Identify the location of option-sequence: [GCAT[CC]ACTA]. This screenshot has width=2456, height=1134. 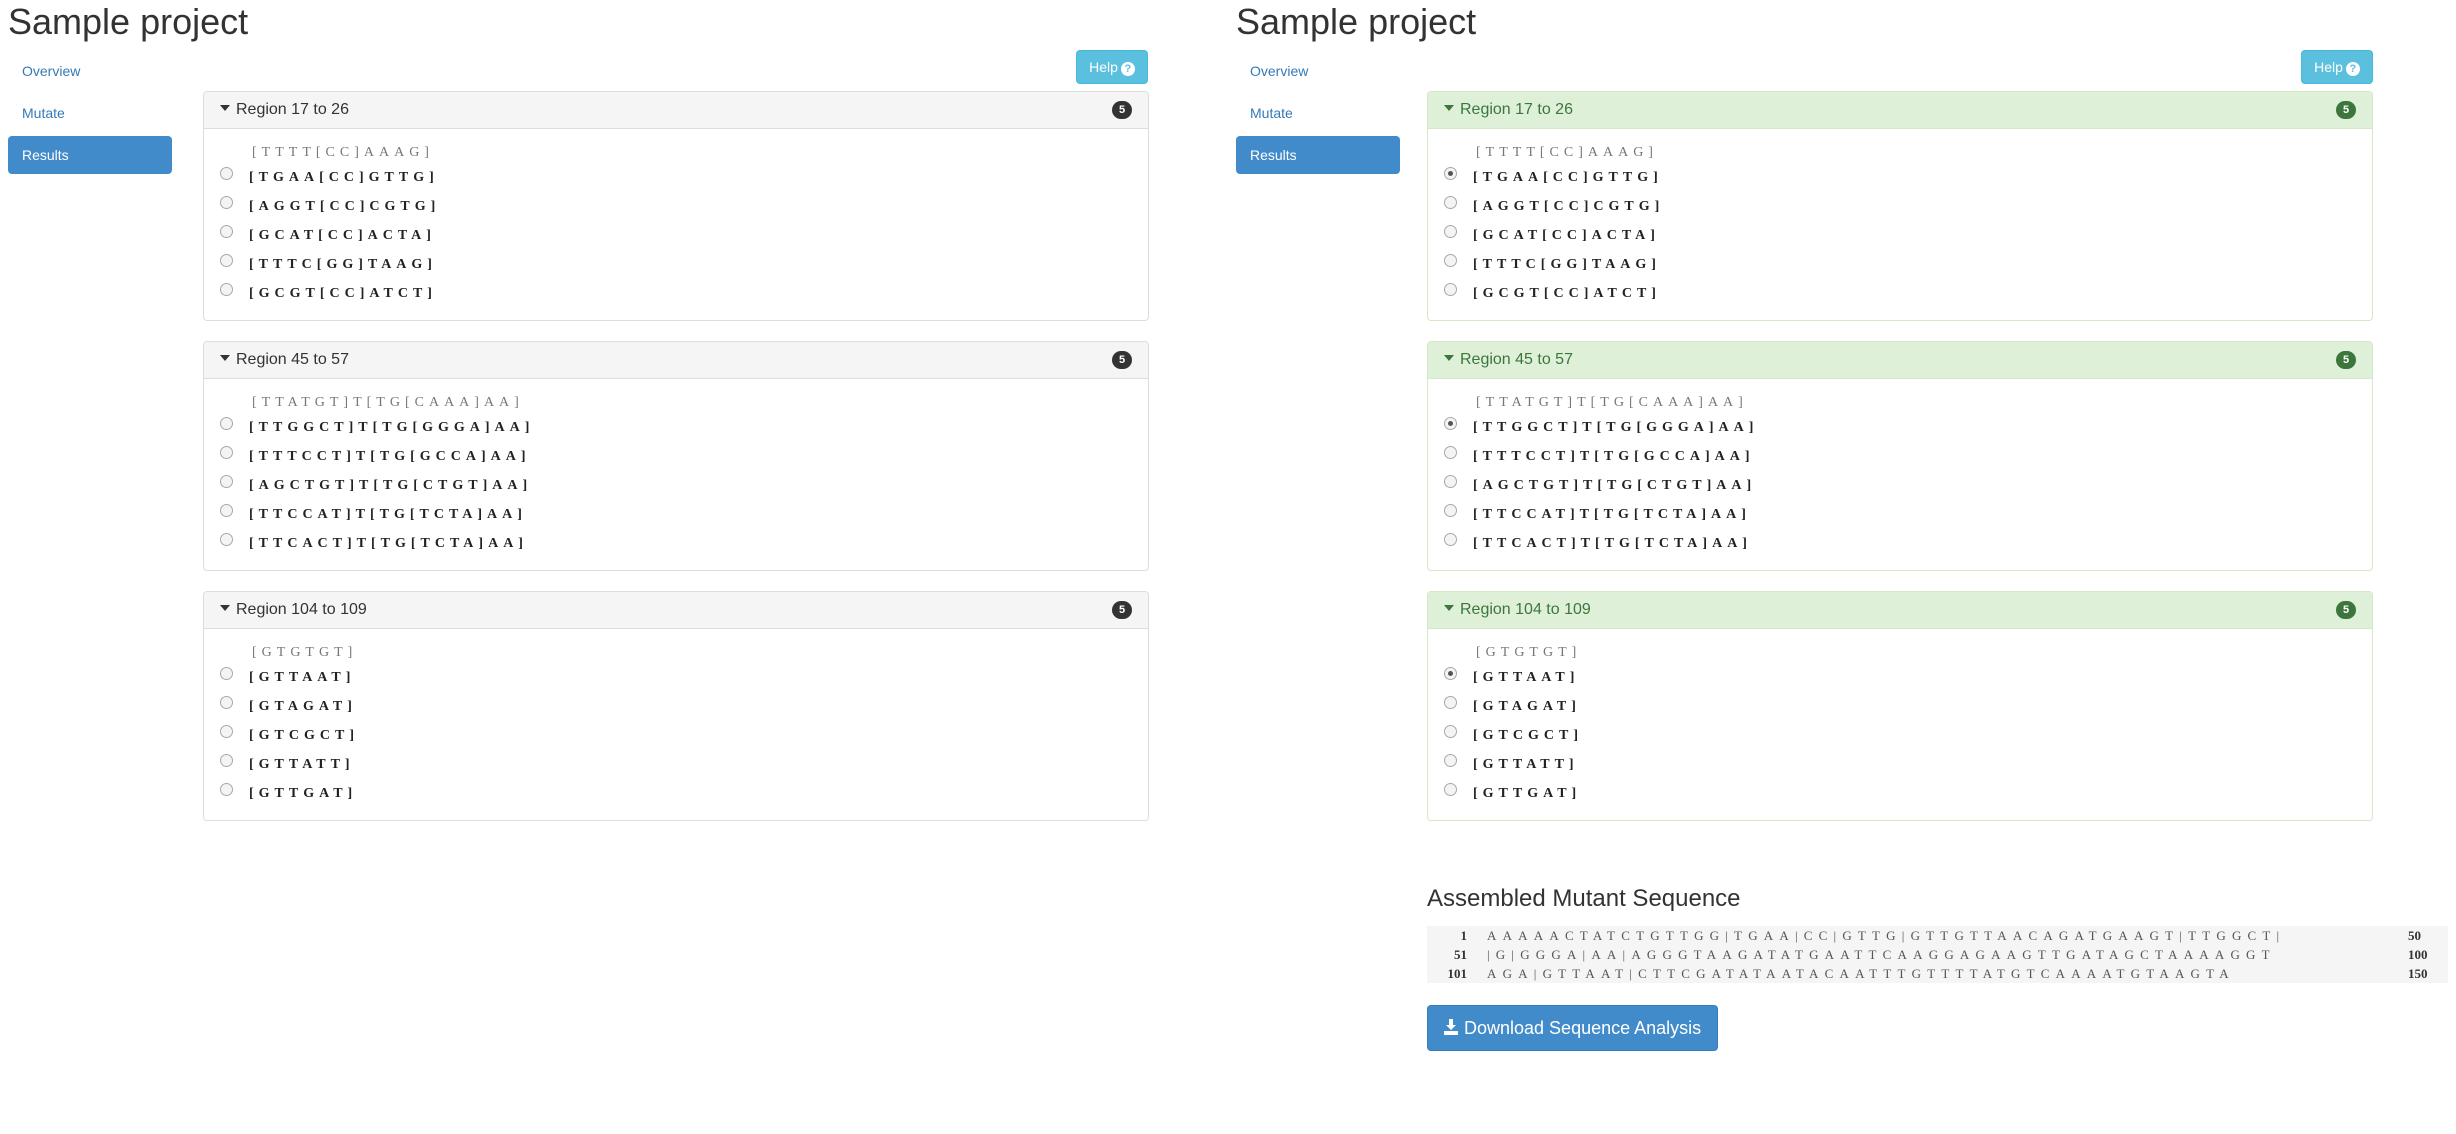
(342, 235).